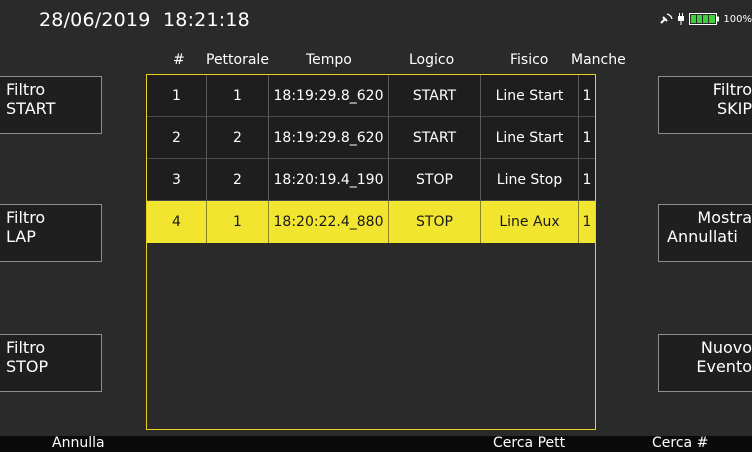 This screenshot has height=452, width=752. What do you see at coordinates (705, 105) in the screenshot?
I see `filtro-skip-button: Filtro SKIP` at bounding box center [705, 105].